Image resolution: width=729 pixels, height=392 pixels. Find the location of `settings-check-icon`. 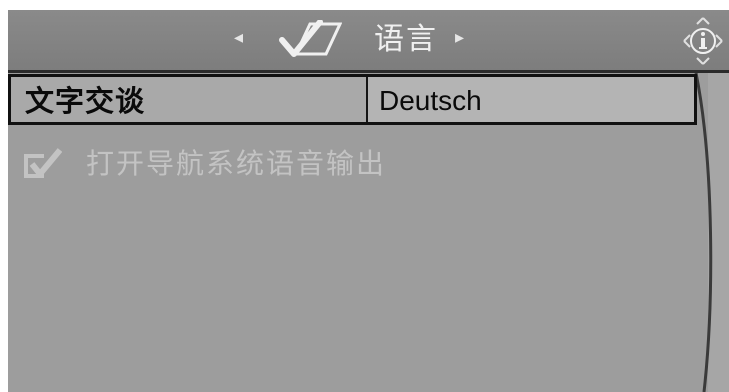

settings-check-icon is located at coordinates (310, 38).